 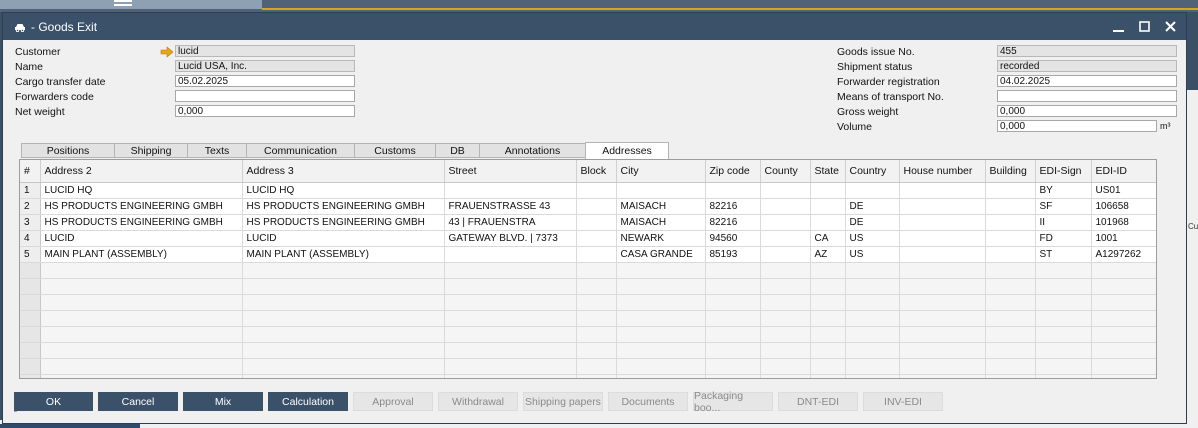 What do you see at coordinates (457, 150) in the screenshot?
I see `tab-db: DB` at bounding box center [457, 150].